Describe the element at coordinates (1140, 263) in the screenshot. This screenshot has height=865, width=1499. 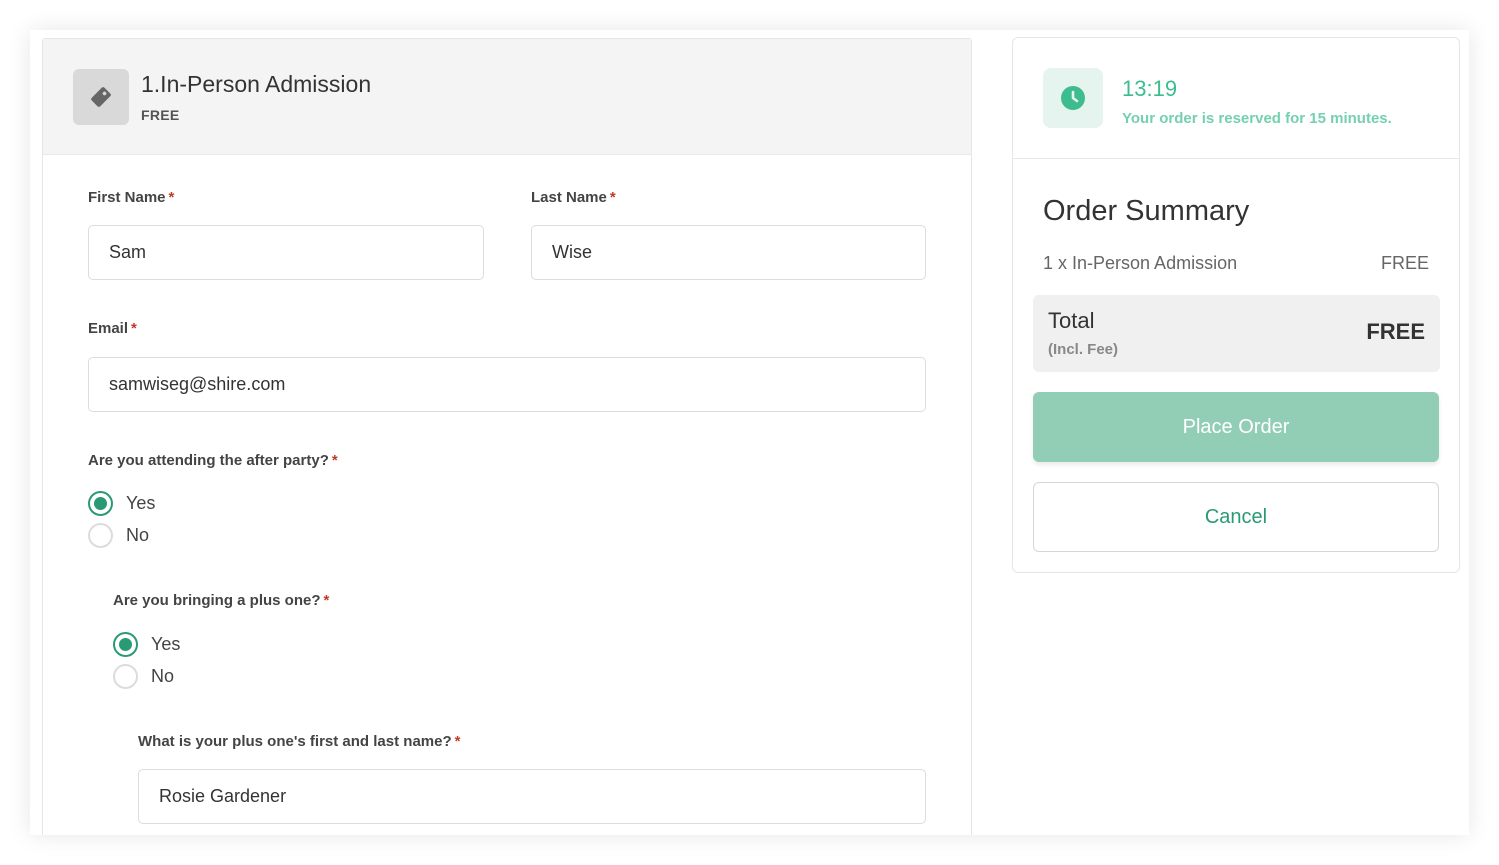
I see `line-item-label: 1 x In-Person Admission` at that location.